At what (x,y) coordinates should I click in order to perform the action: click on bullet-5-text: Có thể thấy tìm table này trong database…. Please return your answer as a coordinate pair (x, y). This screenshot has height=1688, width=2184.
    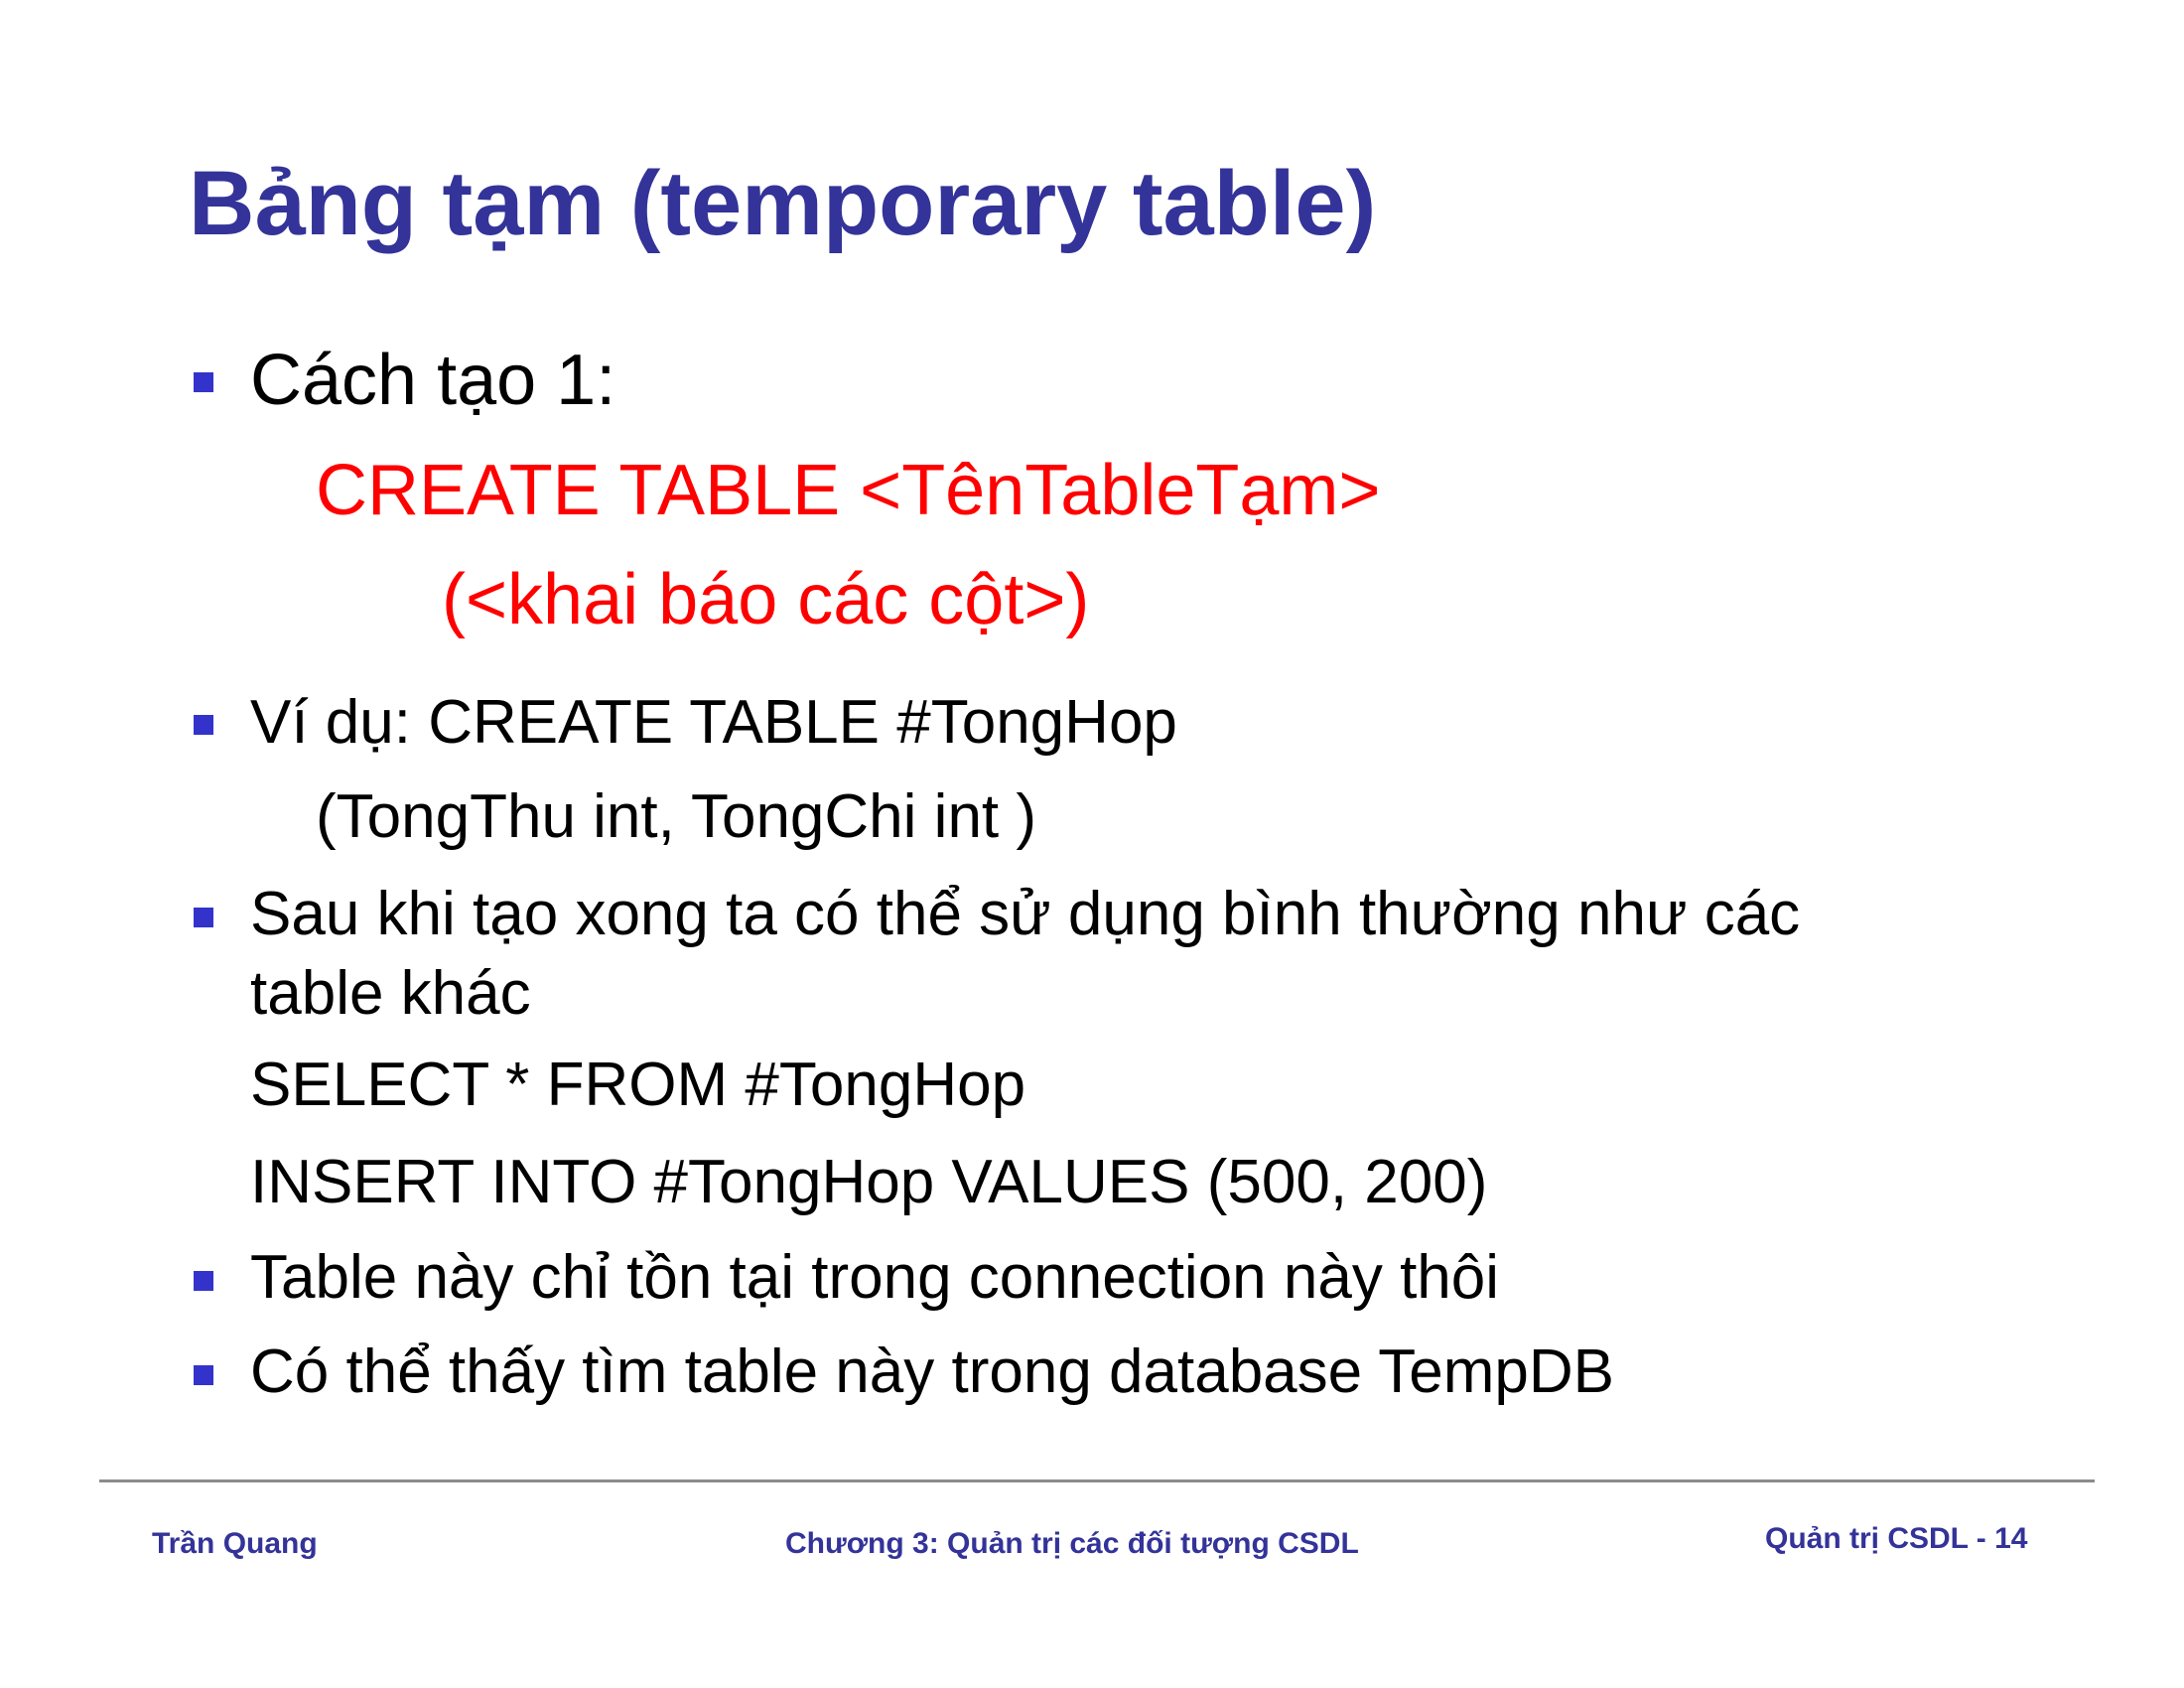
    Looking at the image, I should click on (932, 1371).